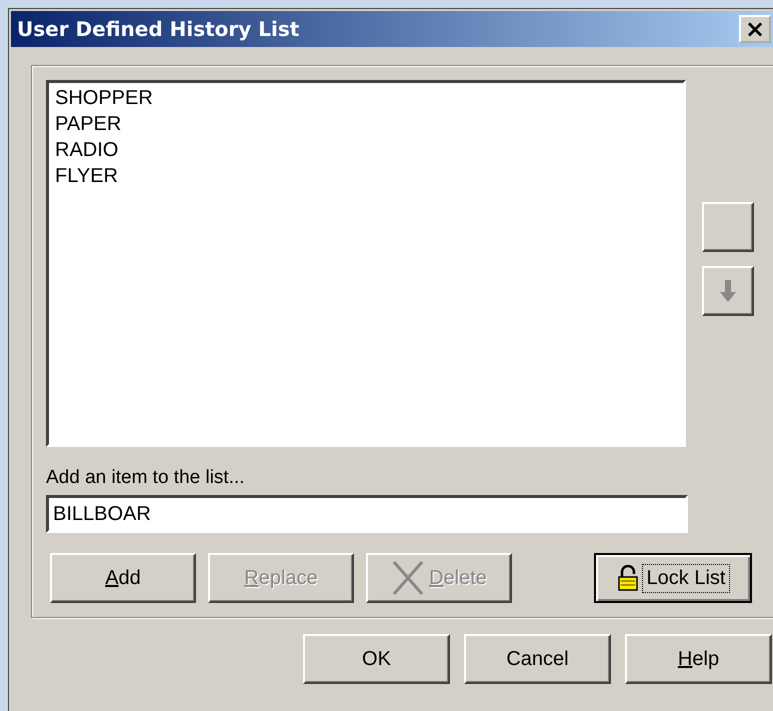  I want to click on close-button: ×, so click(755, 29).